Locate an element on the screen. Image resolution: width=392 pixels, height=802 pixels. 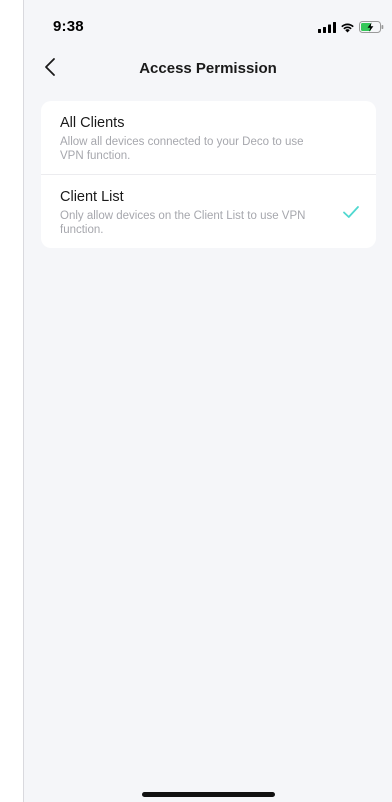
option-title: Client List is located at coordinates (92, 197).